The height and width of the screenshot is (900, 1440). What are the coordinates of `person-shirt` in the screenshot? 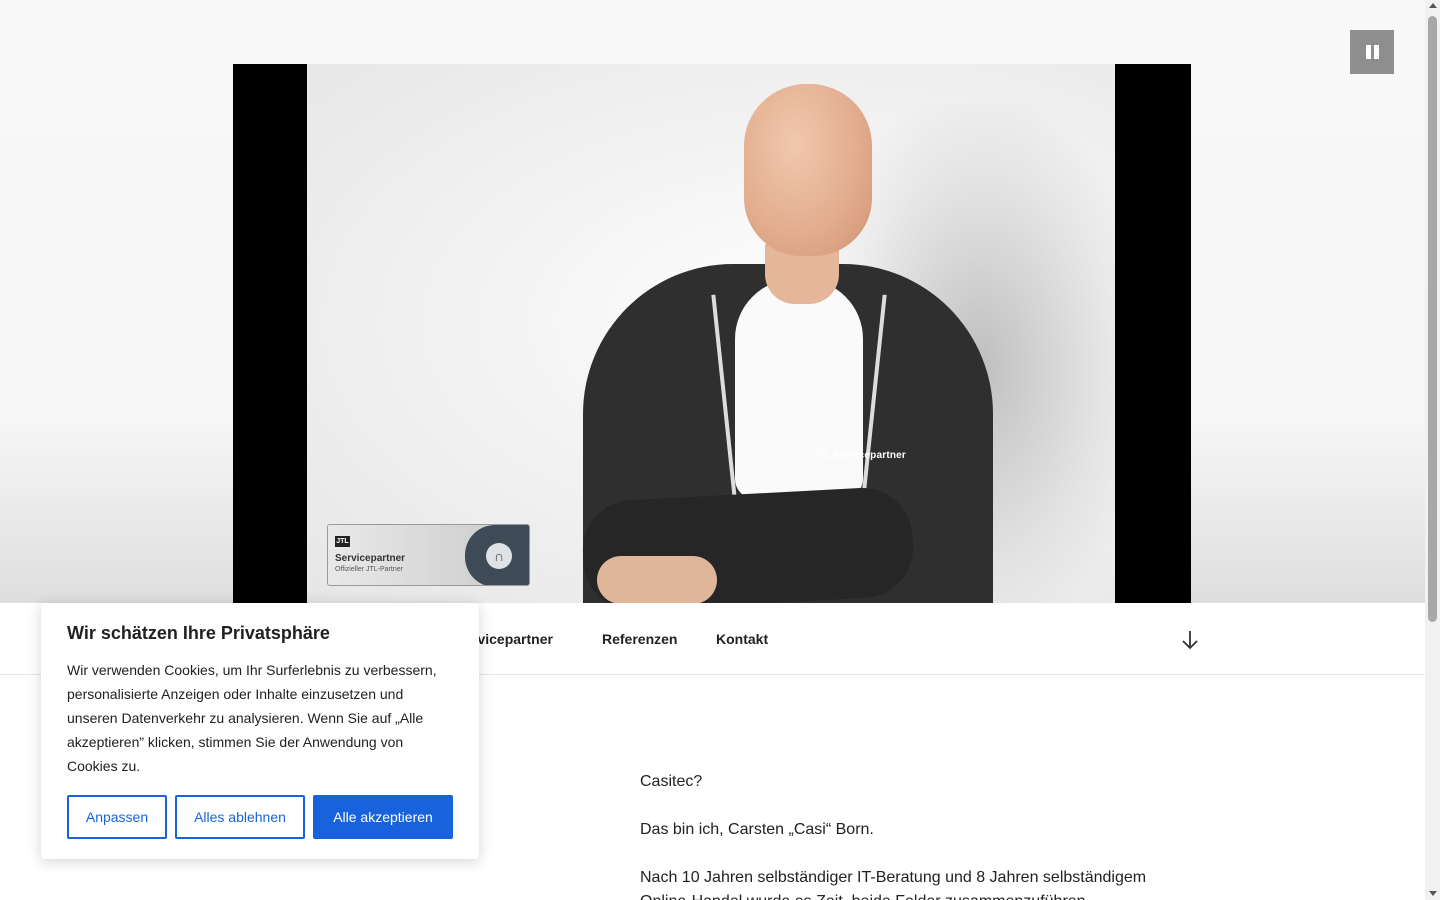 It's located at (799, 389).